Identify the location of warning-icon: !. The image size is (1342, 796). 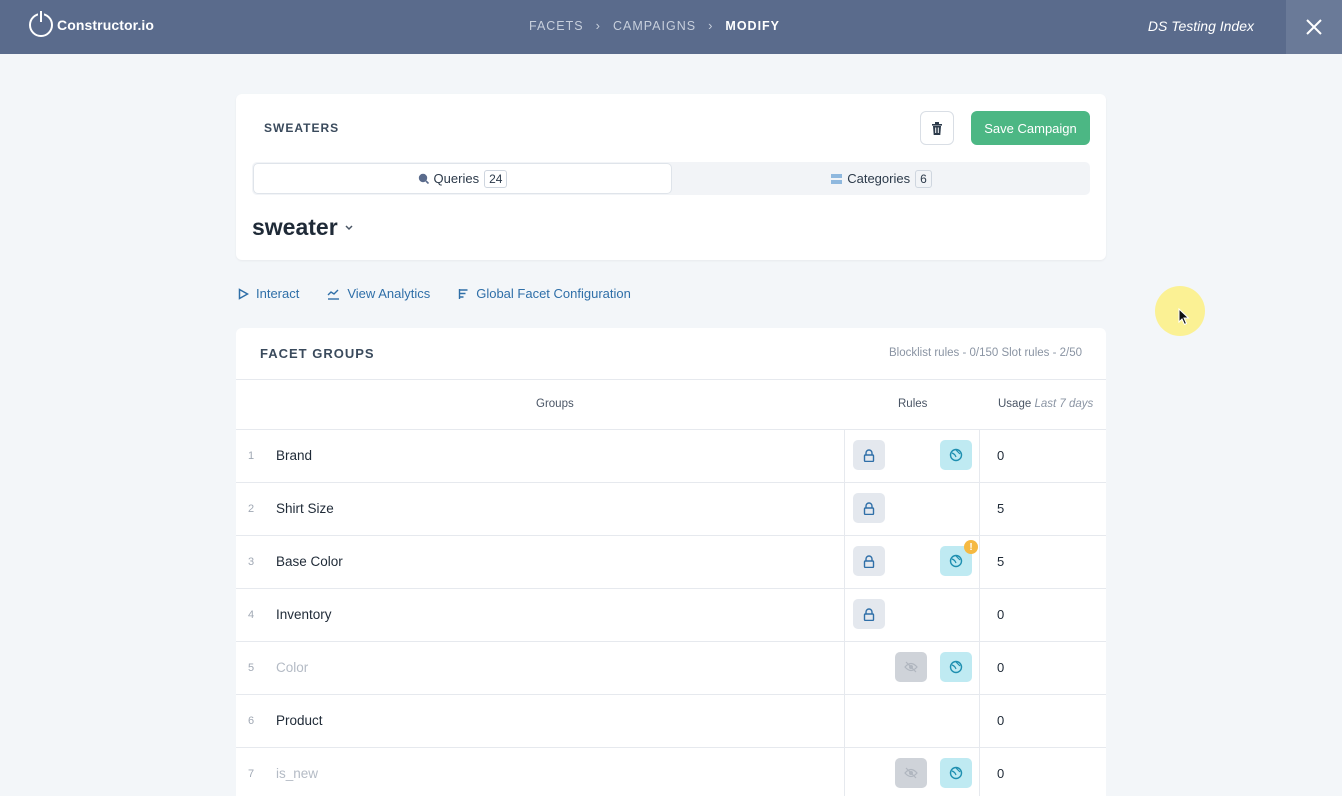
(971, 547).